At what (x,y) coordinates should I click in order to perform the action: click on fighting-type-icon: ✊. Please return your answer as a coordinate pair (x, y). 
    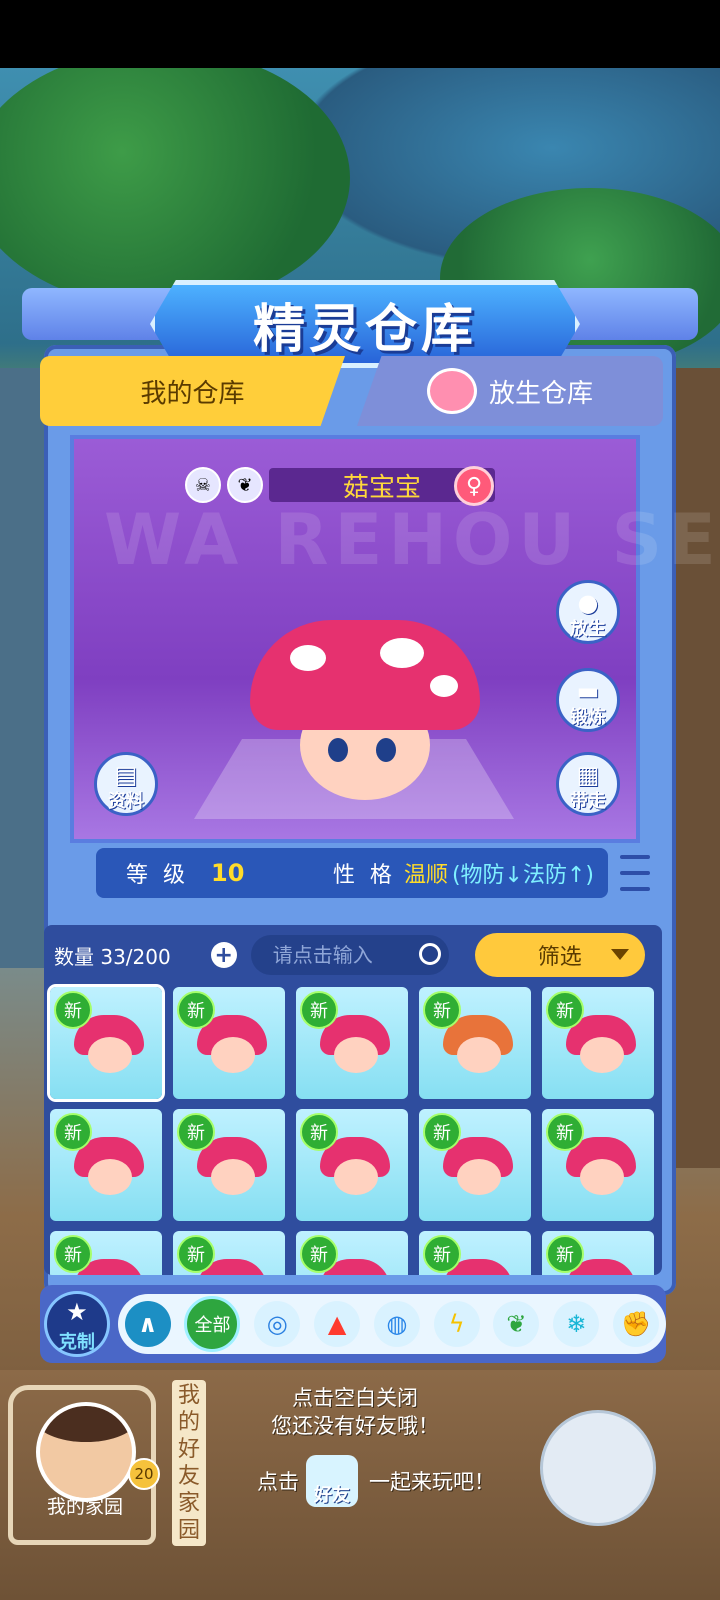
    Looking at the image, I should click on (636, 1324).